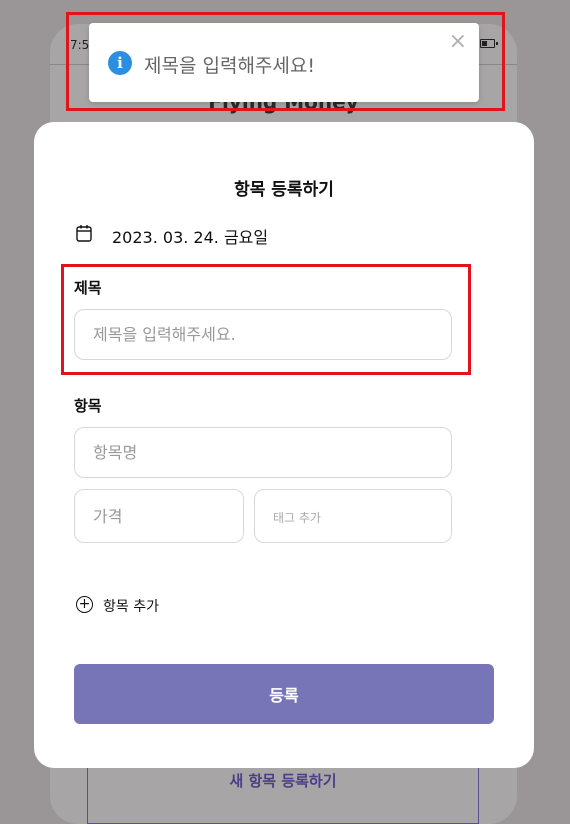 This screenshot has height=824, width=570. What do you see at coordinates (283, 794) in the screenshot?
I see `new-item-button: 새 항목 등록하기` at bounding box center [283, 794].